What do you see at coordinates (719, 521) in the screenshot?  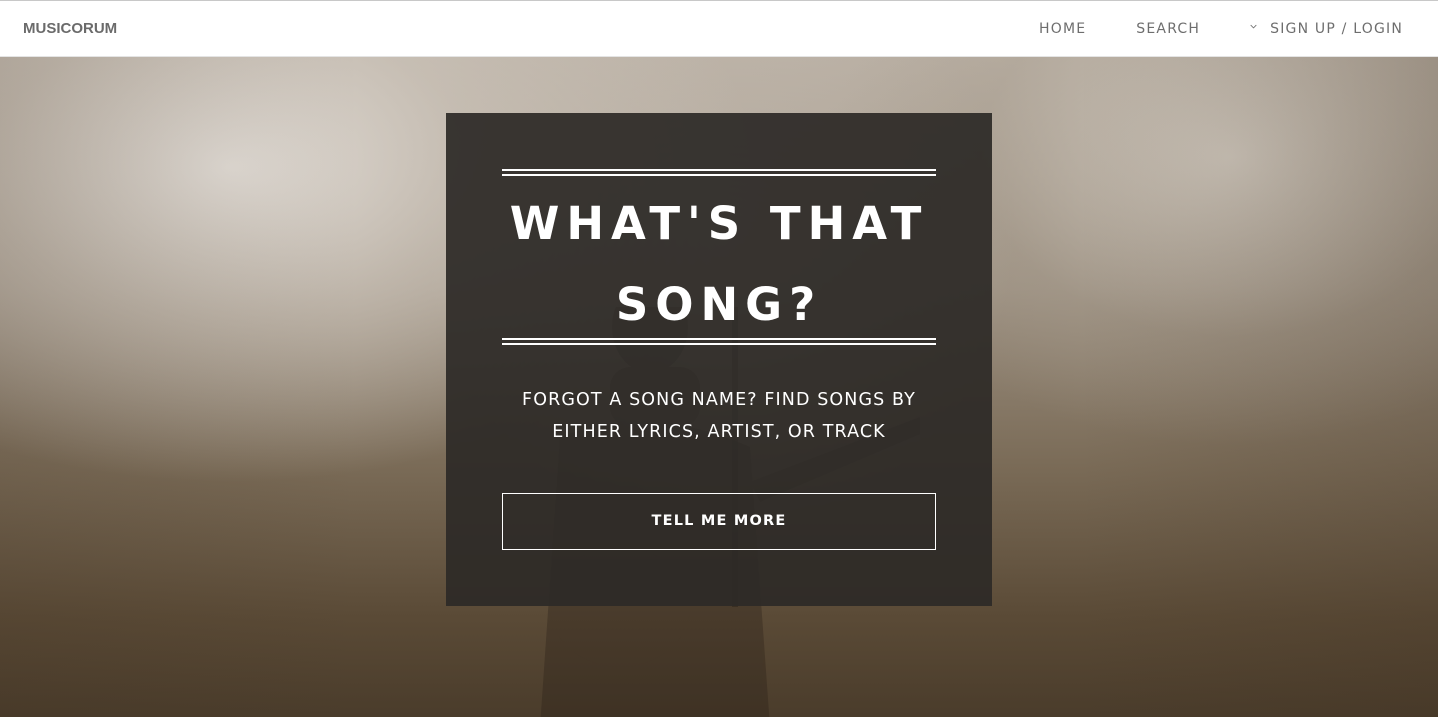 I see `tell-me-more-button: TELL ME MORE` at bounding box center [719, 521].